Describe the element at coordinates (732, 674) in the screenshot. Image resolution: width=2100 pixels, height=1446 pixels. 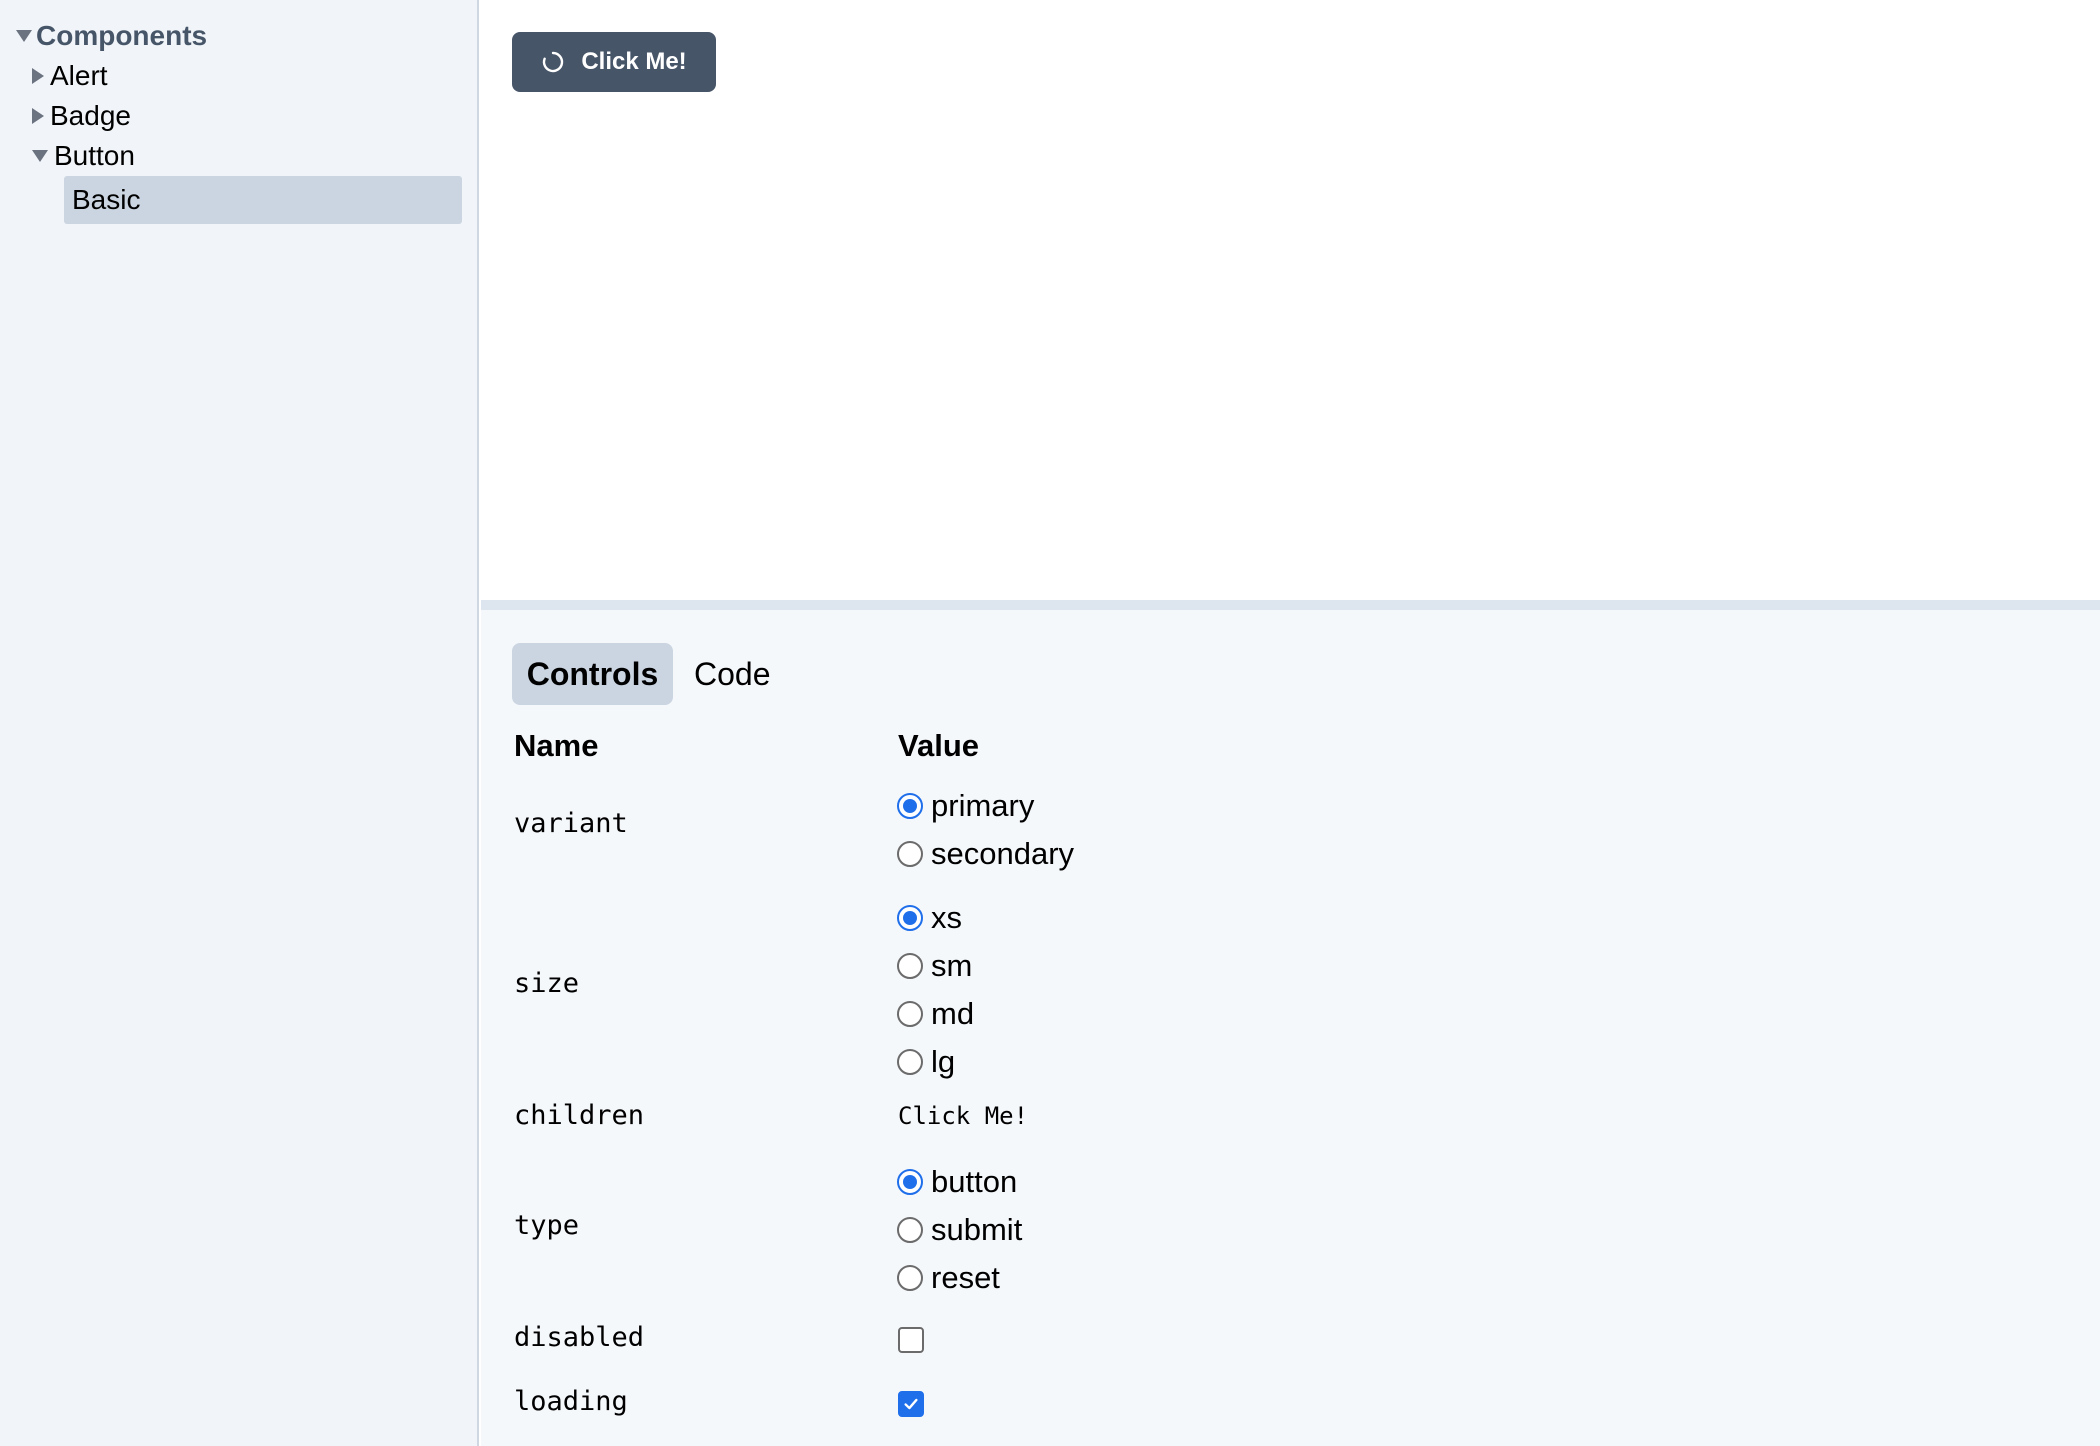
I see `tab-code: Code` at that location.